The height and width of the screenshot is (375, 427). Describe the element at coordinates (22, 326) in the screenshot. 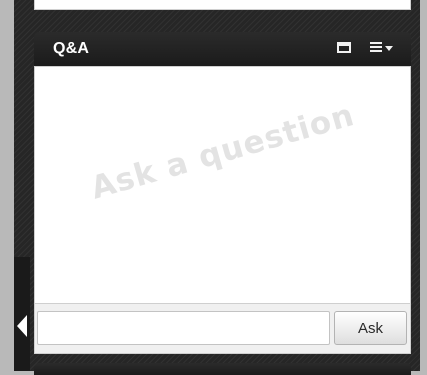

I see `collapse-left-arrow-icon` at that location.